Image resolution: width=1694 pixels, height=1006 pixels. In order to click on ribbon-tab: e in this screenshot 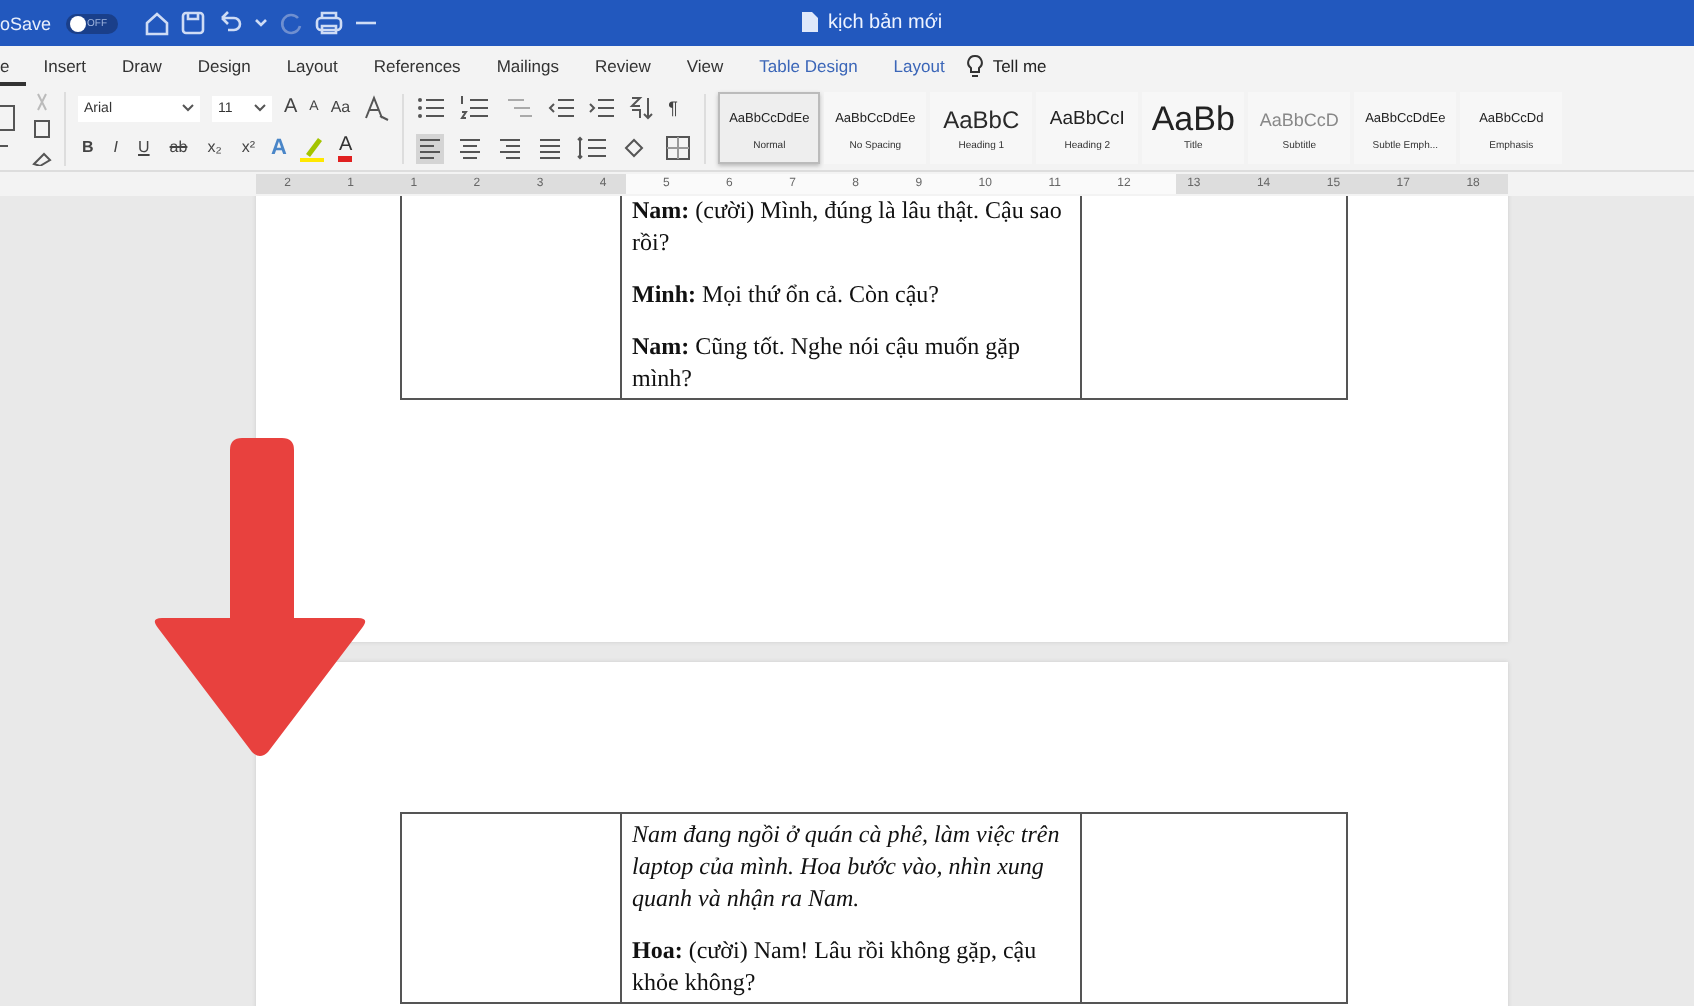, I will do `click(13, 66)`.